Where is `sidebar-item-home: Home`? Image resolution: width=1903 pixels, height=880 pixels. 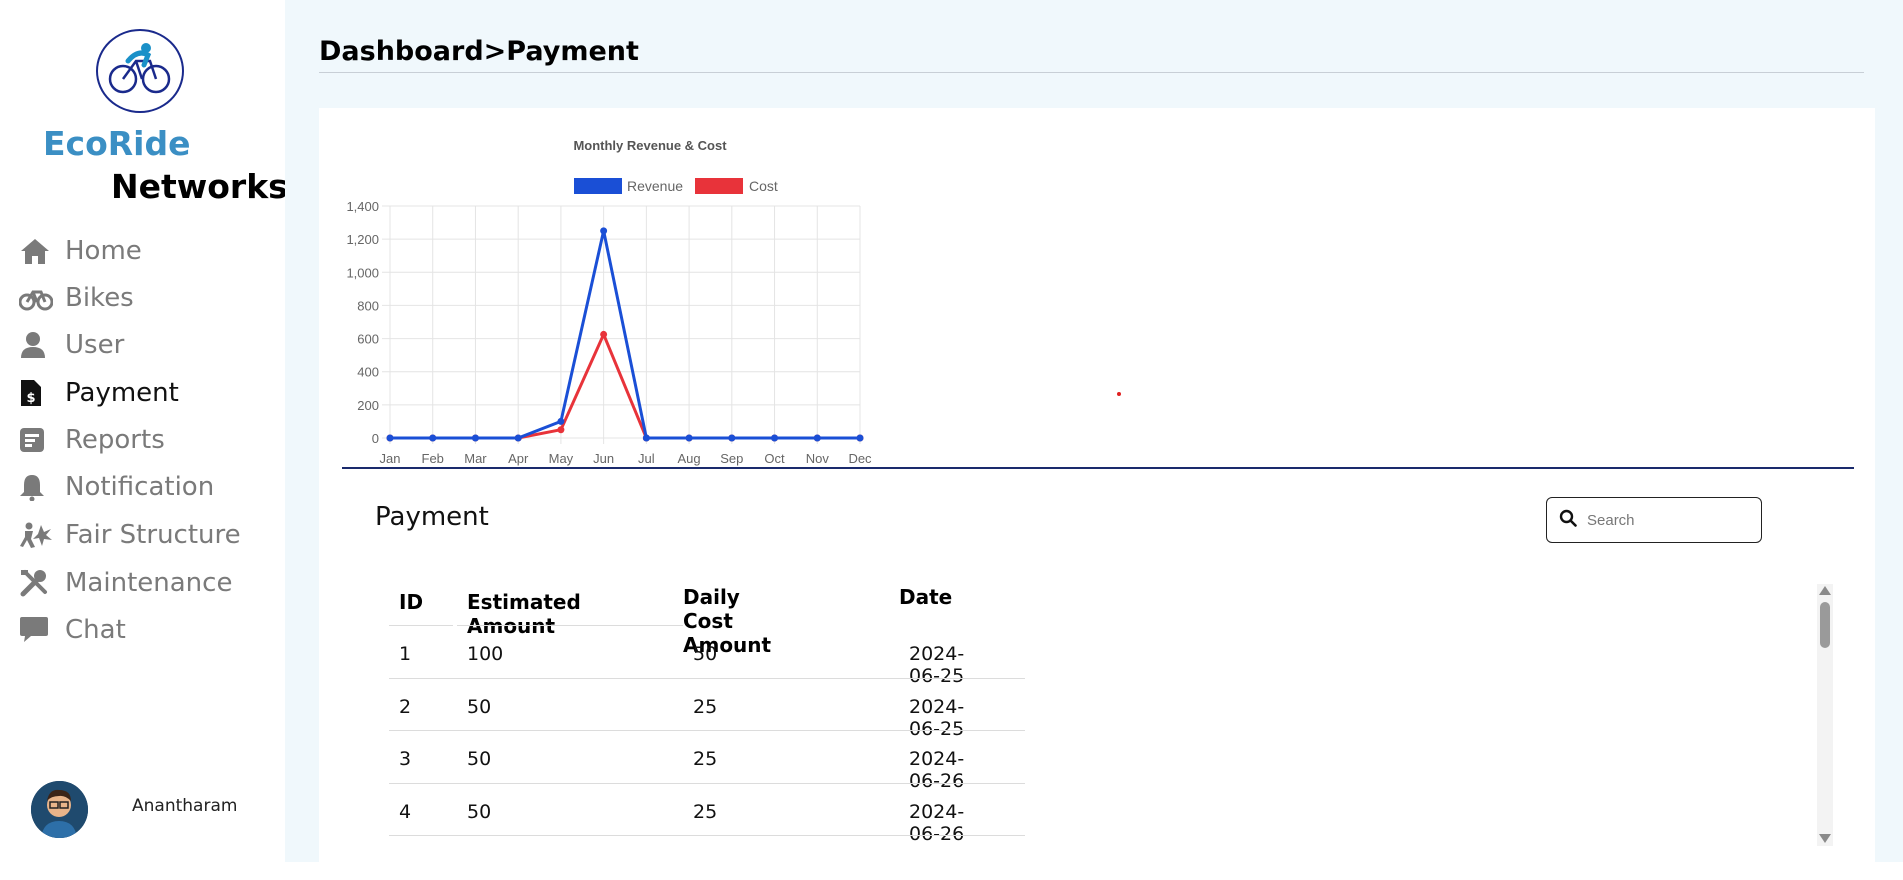
sidebar-item-home: Home is located at coordinates (80, 251).